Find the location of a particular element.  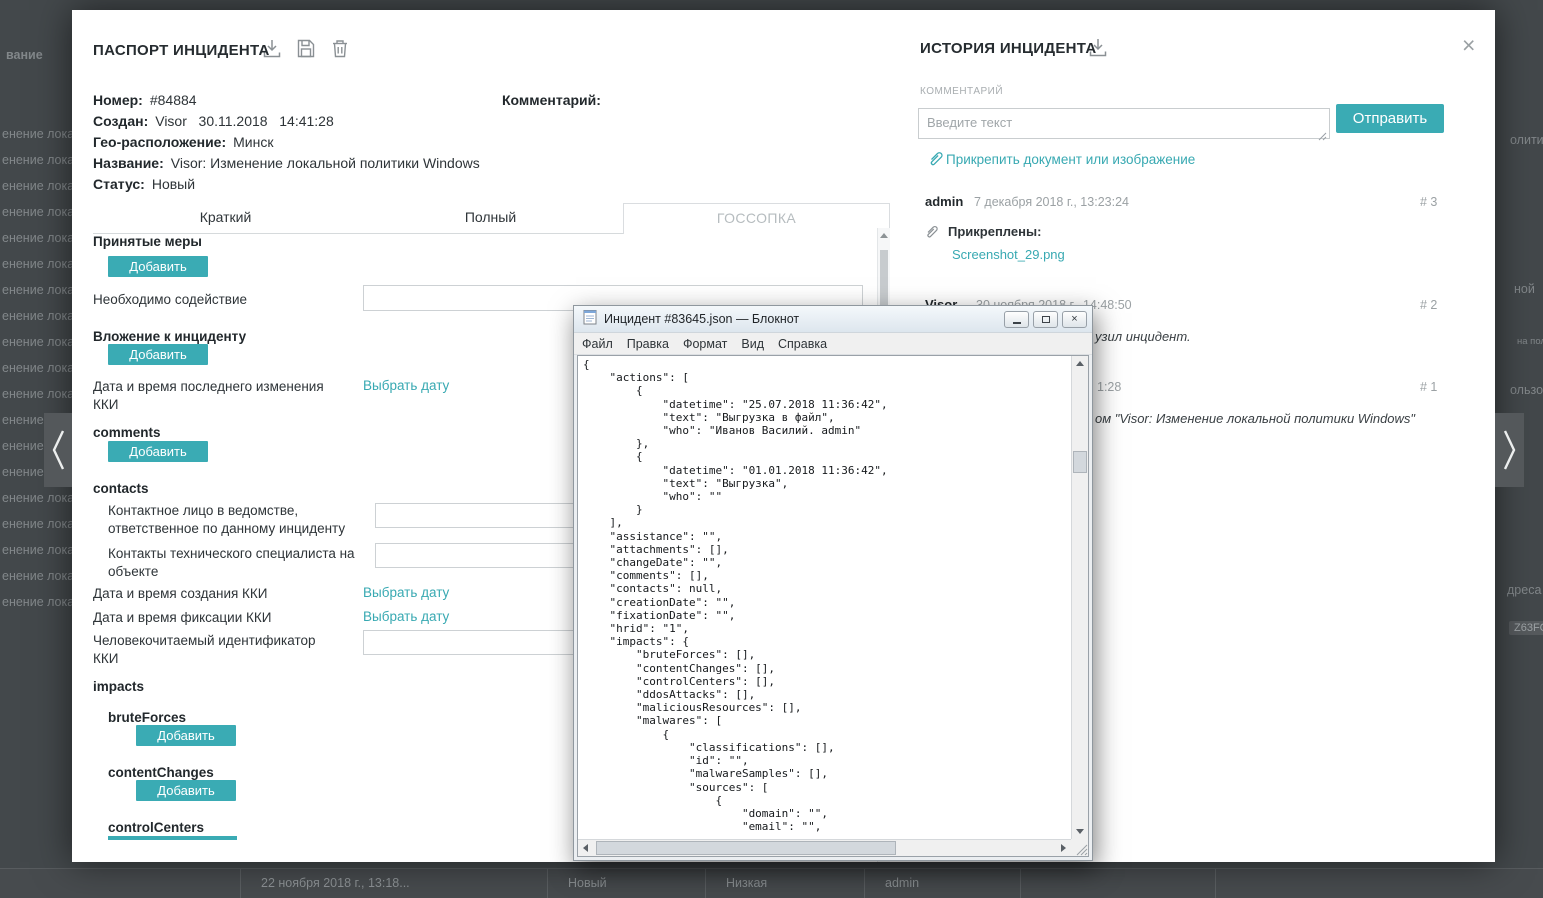

comment-input is located at coordinates (1124, 123).